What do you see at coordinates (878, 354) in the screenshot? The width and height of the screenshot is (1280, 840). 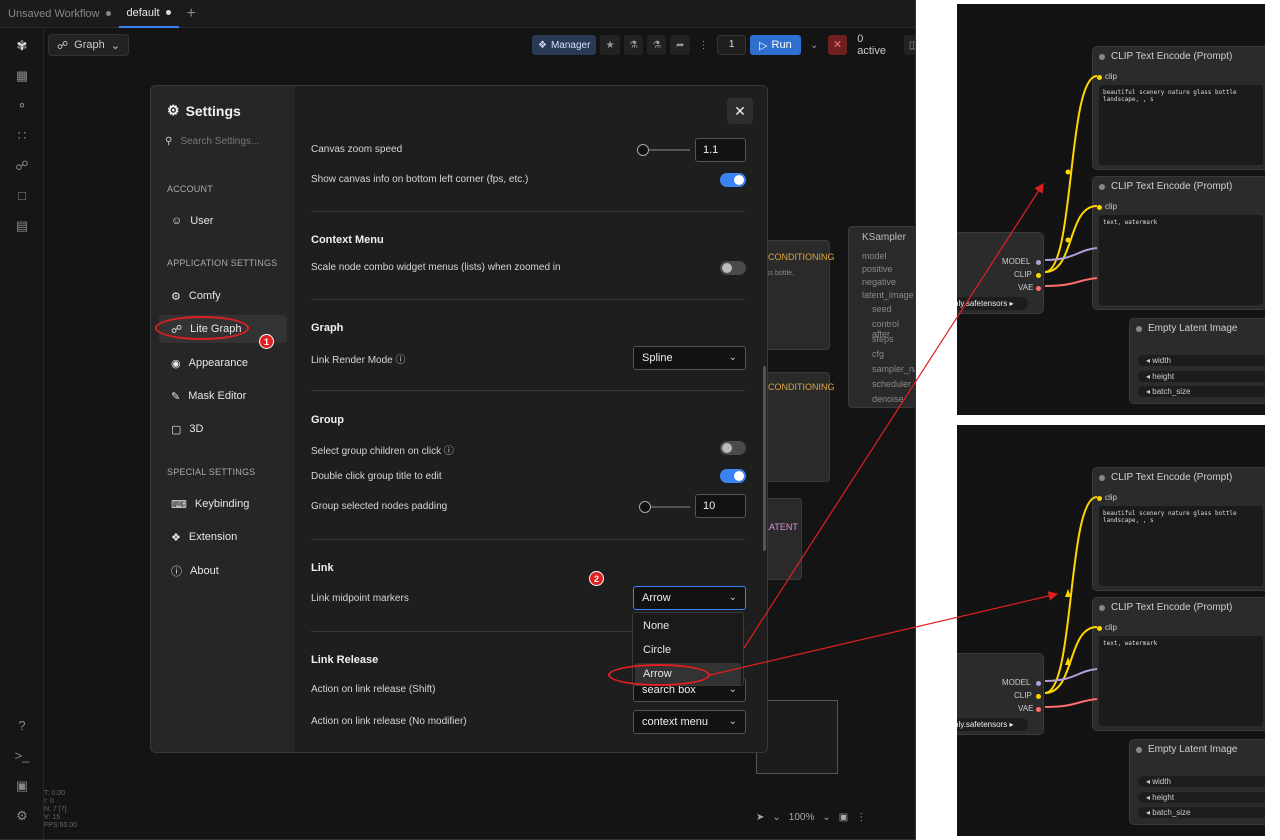 I see `ksampler-widget-cfg: cfg` at bounding box center [878, 354].